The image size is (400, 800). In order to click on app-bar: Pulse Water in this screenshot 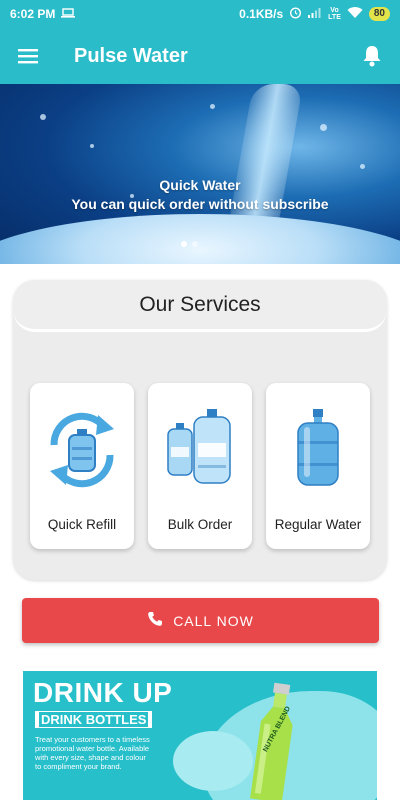, I will do `click(200, 56)`.